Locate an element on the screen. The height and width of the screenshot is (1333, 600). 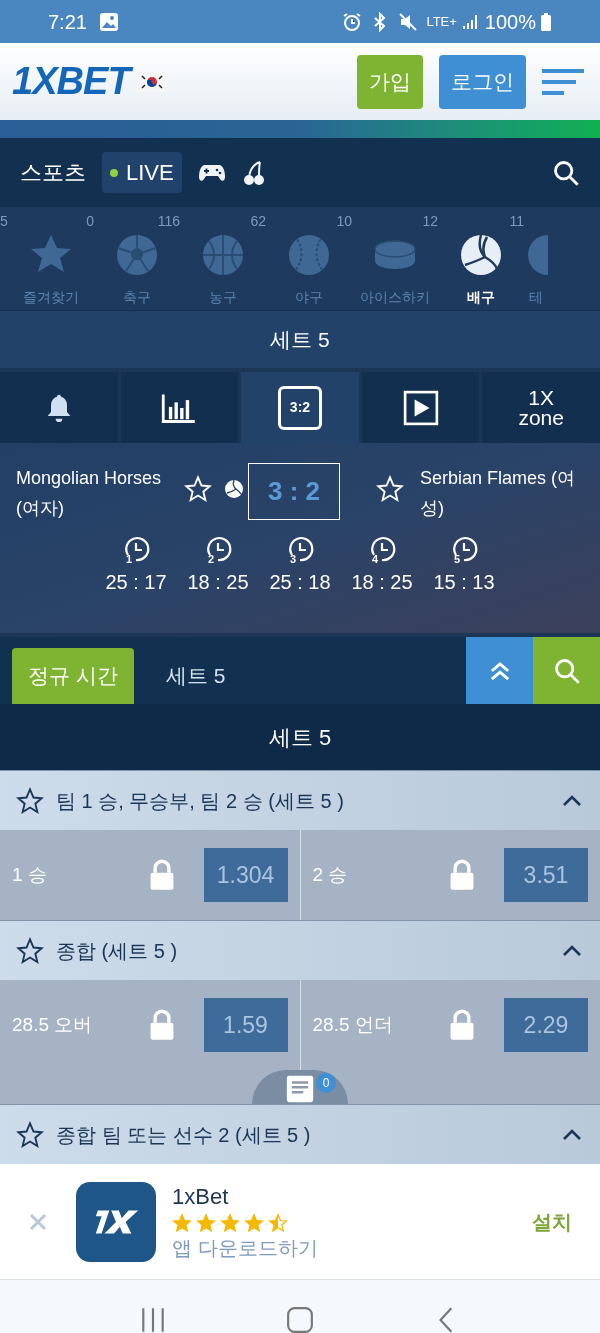
live-tab: LIVE is located at coordinates (142, 172).